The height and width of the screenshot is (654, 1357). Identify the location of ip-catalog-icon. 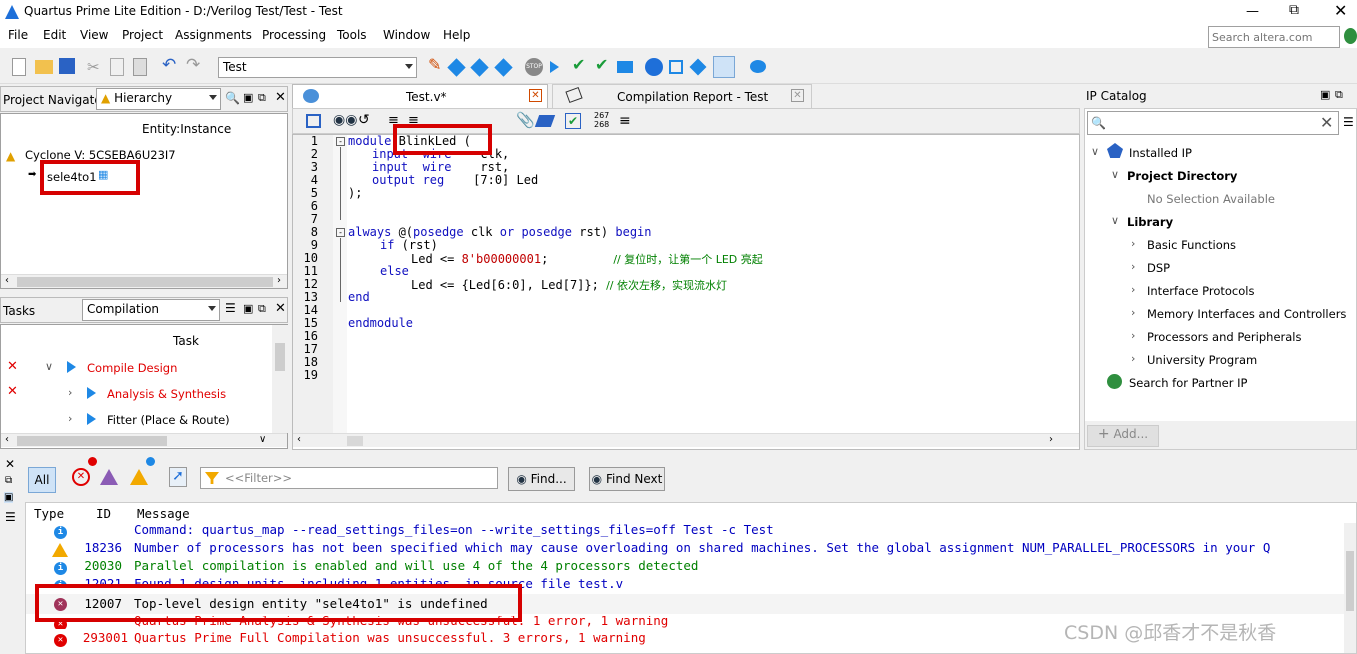
(724, 67).